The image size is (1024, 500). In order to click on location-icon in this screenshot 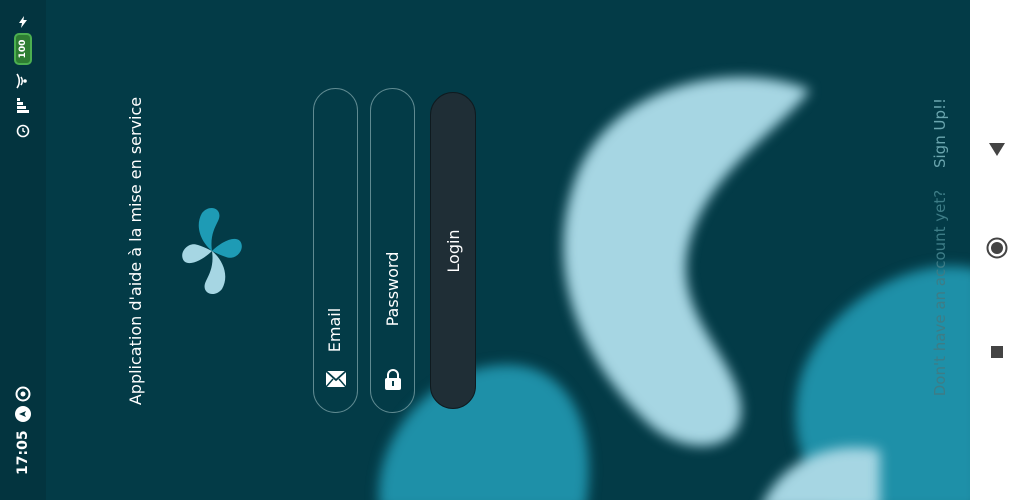, I will do `click(23, 414)`.